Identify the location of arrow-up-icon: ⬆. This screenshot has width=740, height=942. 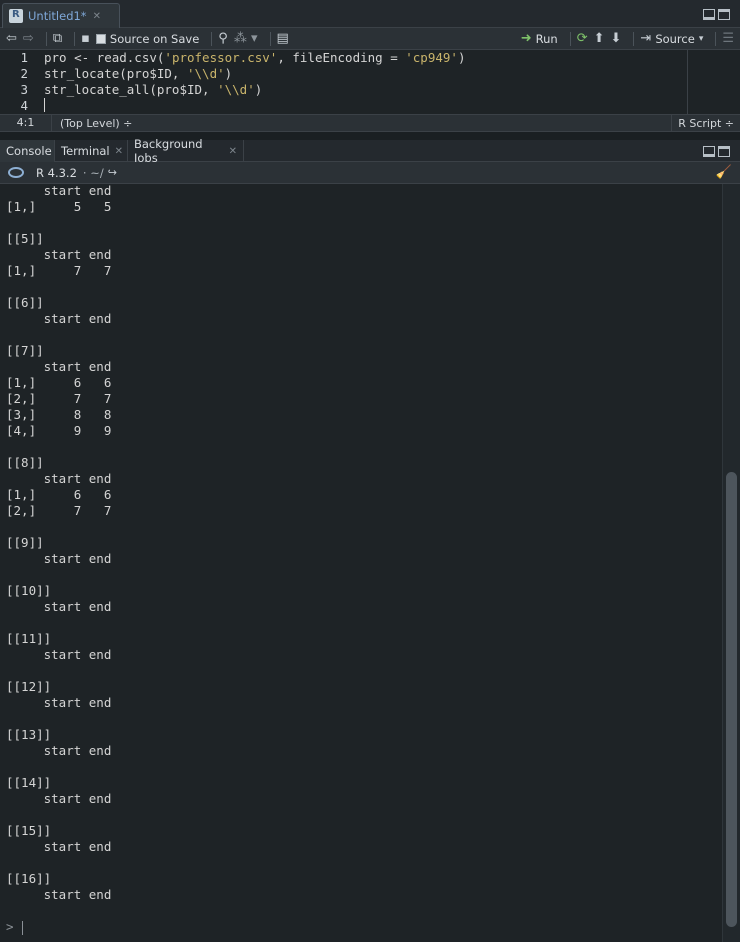
(599, 38).